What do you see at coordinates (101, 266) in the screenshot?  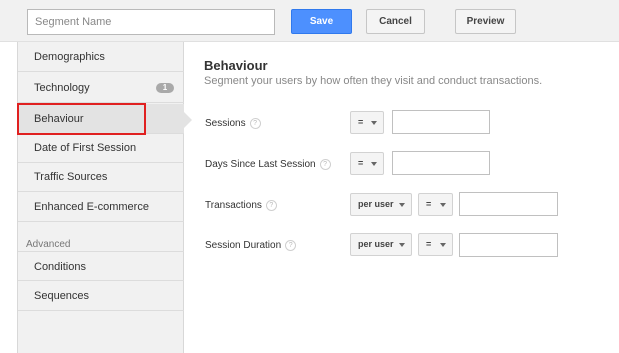 I see `sidebar-item-conditions: Conditions` at bounding box center [101, 266].